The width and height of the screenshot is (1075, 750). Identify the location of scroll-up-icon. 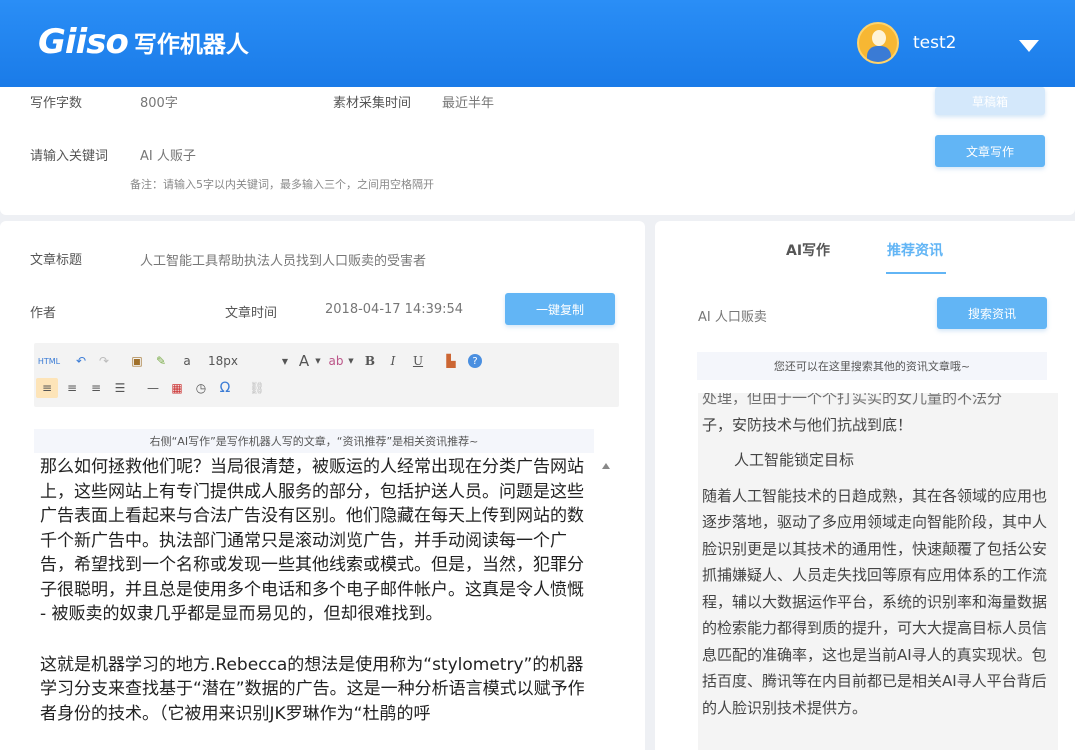
(606, 466).